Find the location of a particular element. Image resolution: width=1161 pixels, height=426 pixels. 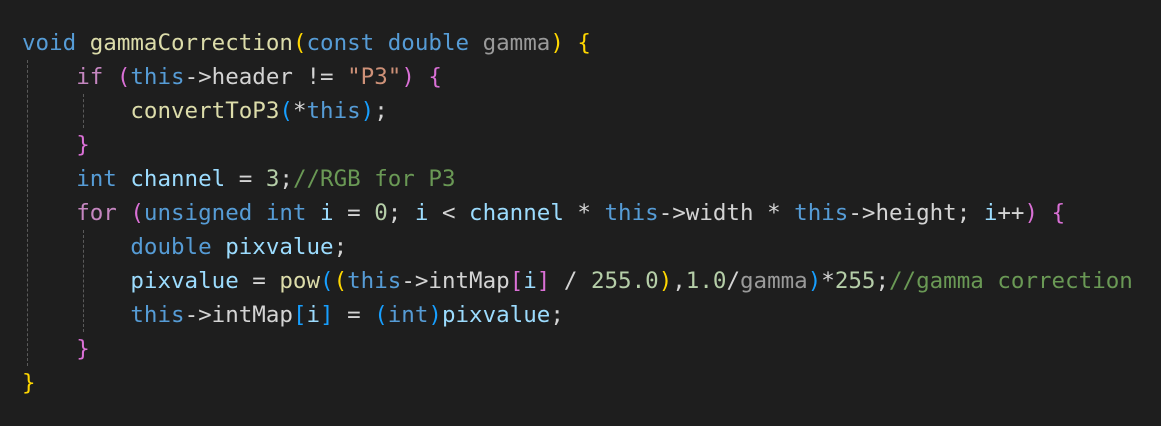

code-token: for is located at coordinates (96, 213).